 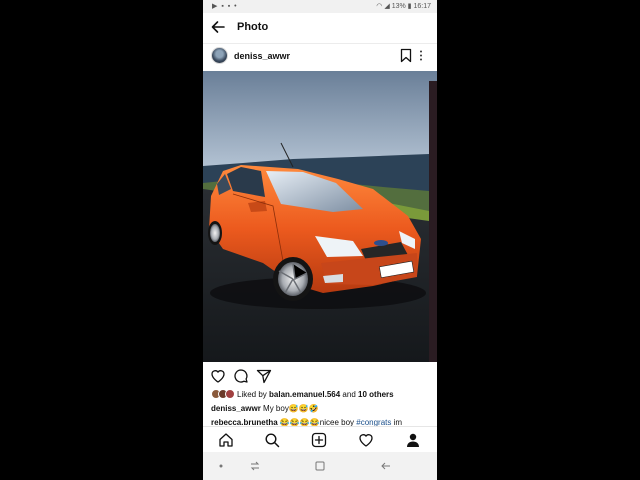 I want to click on status-bar: ▶ ▪ ▪ • ◠ ◢ 13% ▮ 16:17, so click(x=320, y=6).